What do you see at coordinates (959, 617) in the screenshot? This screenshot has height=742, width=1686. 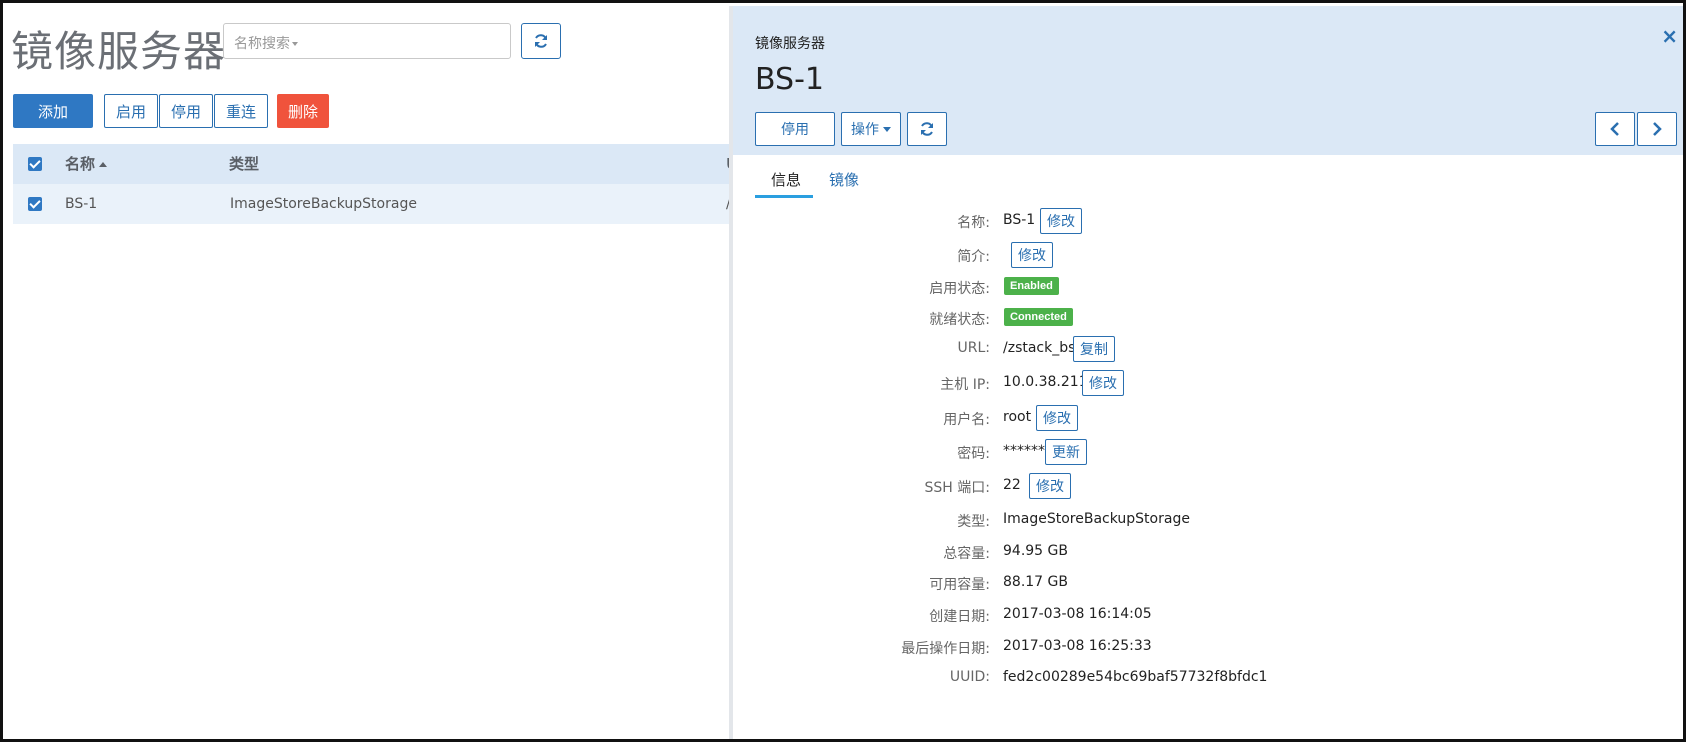 I see `field-label: 创建日期:` at bounding box center [959, 617].